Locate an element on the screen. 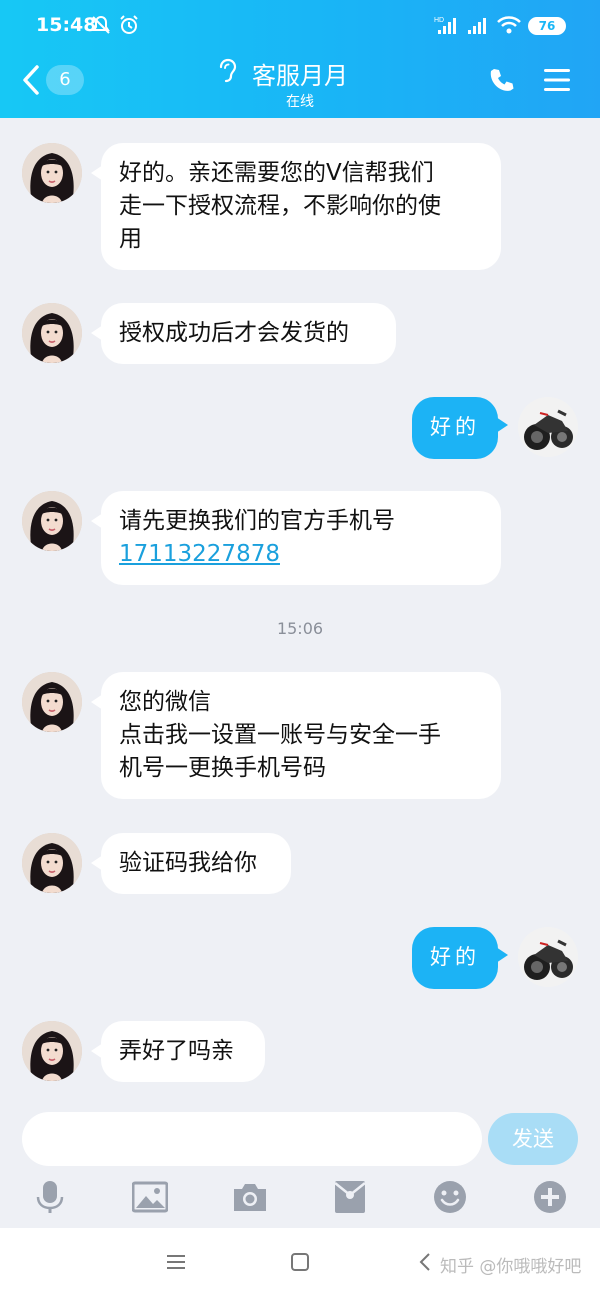  message-timestamp: 15:06 is located at coordinates (300, 628).